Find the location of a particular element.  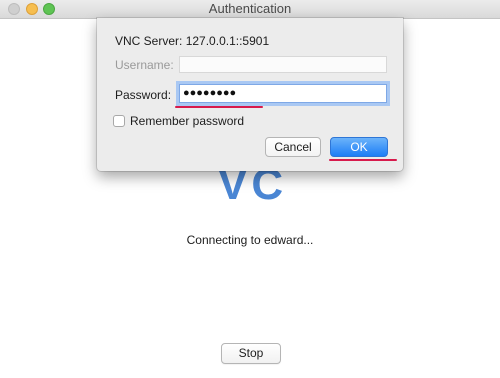

vnc-server-info: VNC Server: 127.0.0.1::5901 is located at coordinates (192, 41).